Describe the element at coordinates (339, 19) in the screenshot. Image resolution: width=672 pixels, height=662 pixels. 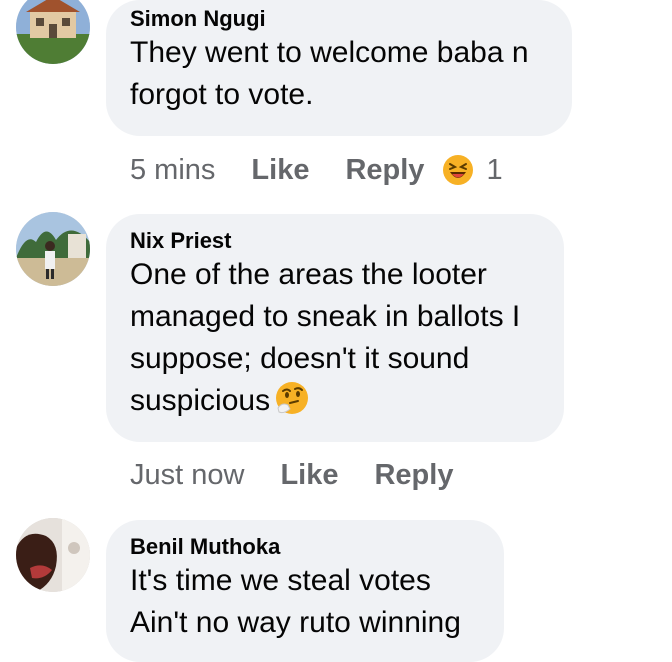
I see `comment-author: Simon Ngugi` at that location.